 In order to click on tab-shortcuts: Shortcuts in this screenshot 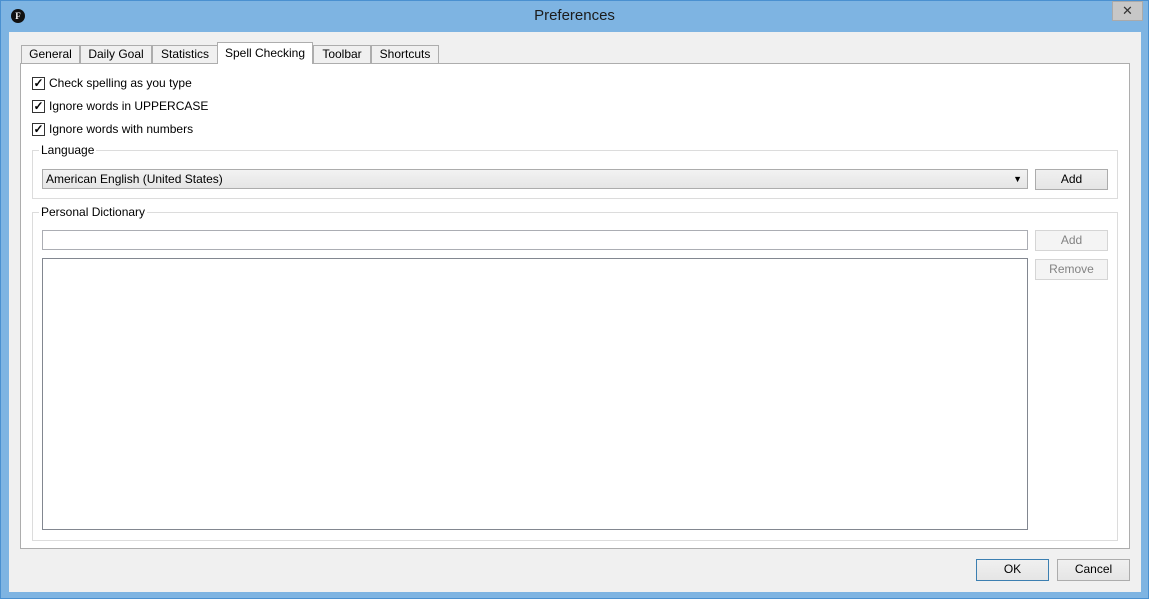, I will do `click(405, 54)`.